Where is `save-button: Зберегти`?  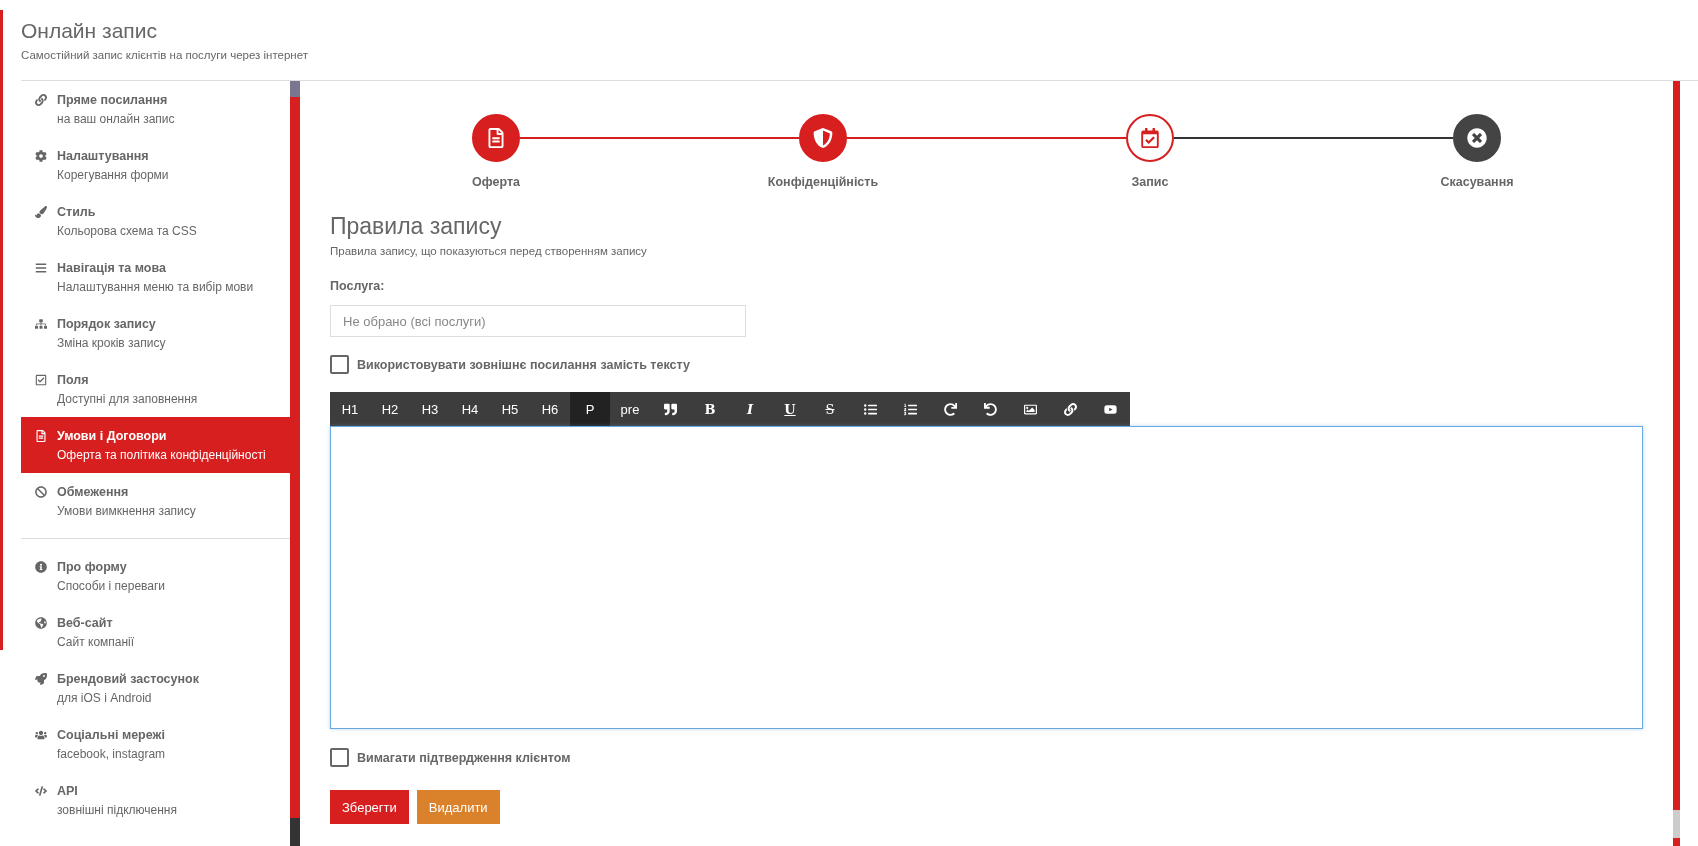 save-button: Зберегти is located at coordinates (369, 807).